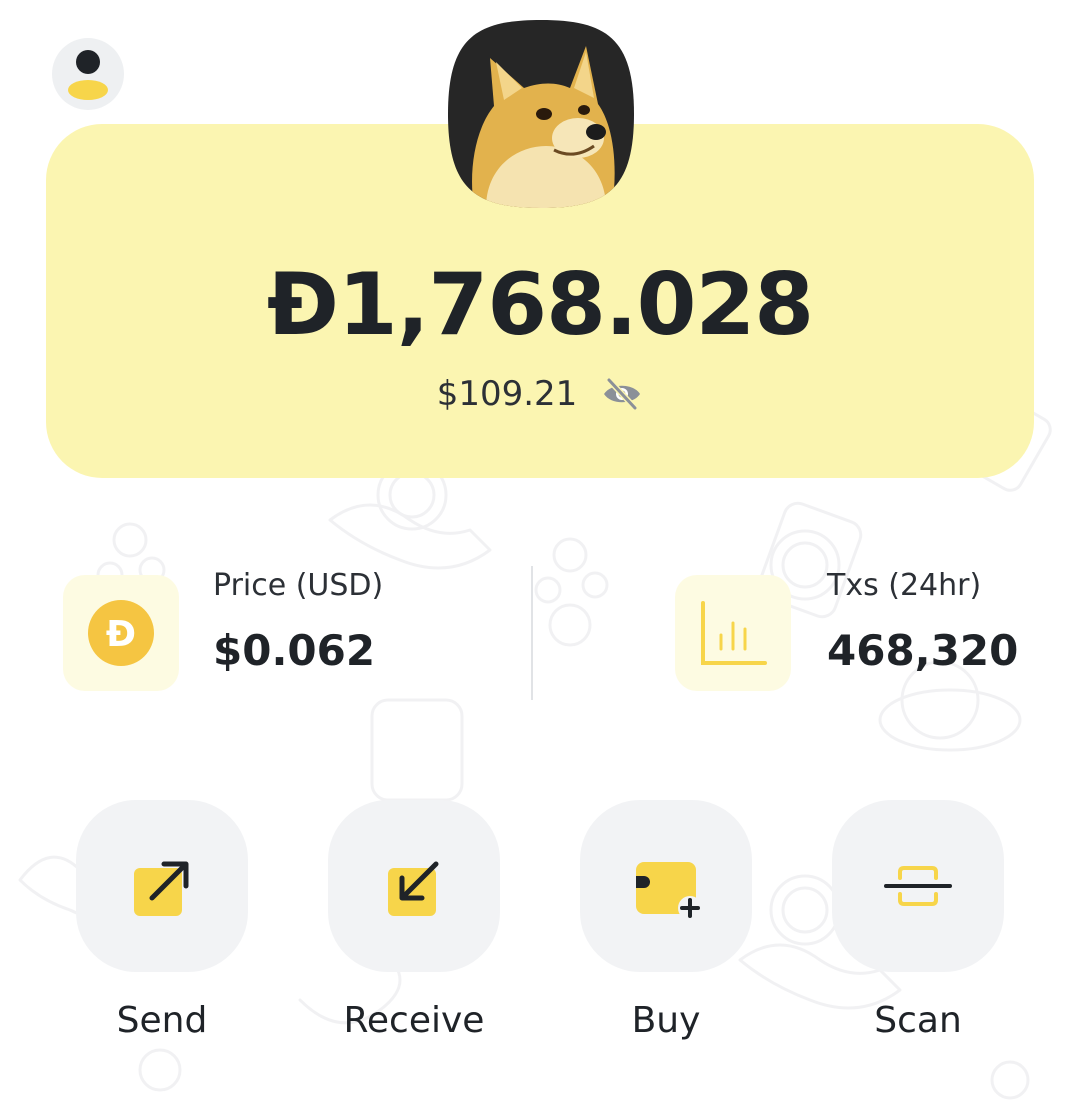  I want to click on stats-divider, so click(532, 633).